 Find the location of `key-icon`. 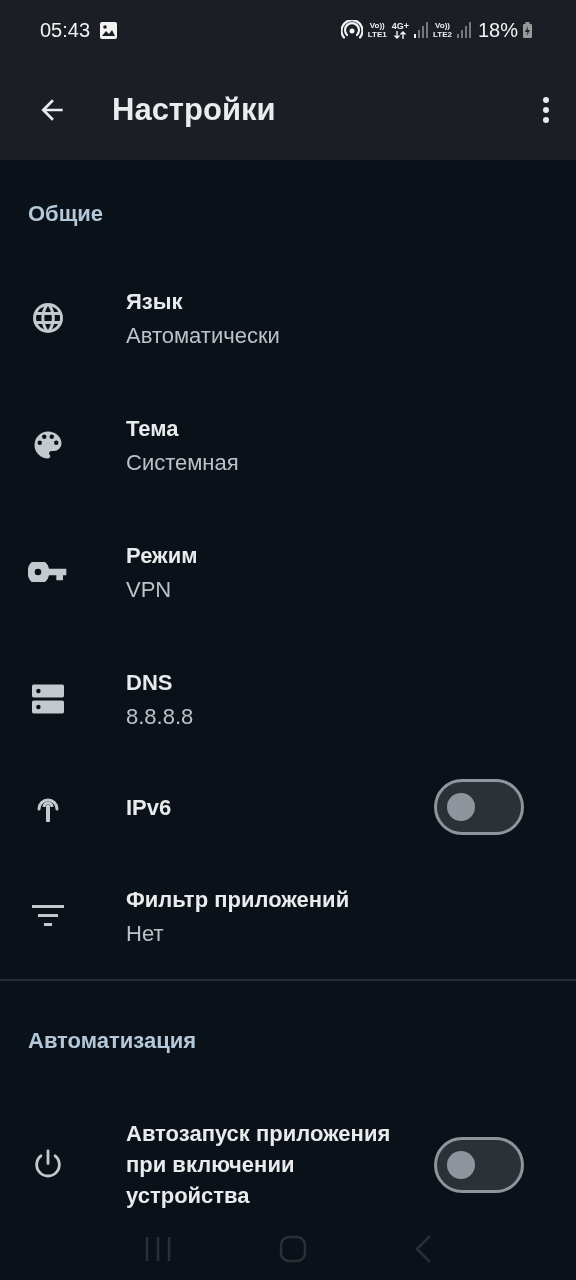

key-icon is located at coordinates (48, 571).